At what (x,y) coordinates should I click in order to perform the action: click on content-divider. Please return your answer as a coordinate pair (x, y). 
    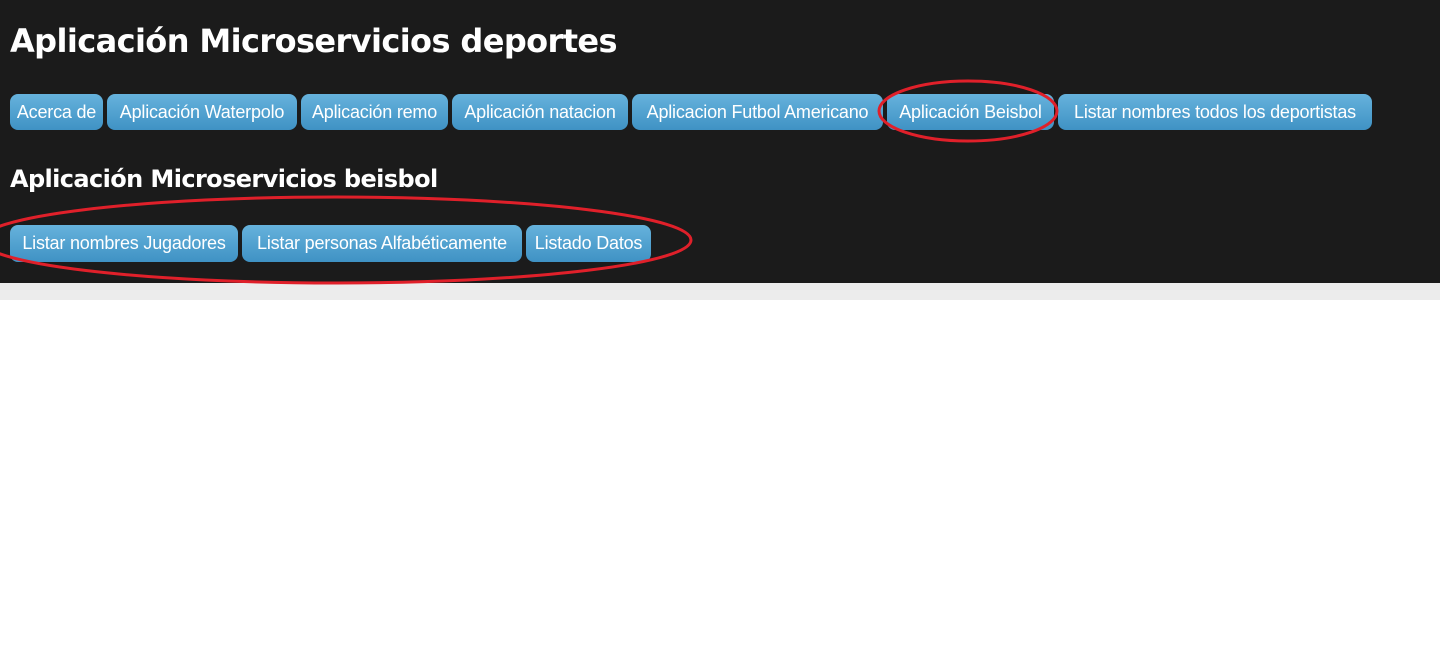
    Looking at the image, I should click on (720, 291).